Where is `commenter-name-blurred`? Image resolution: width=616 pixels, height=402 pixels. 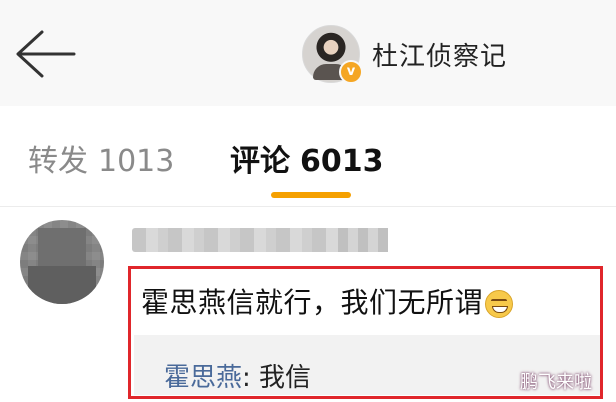 commenter-name-blurred is located at coordinates (260, 240).